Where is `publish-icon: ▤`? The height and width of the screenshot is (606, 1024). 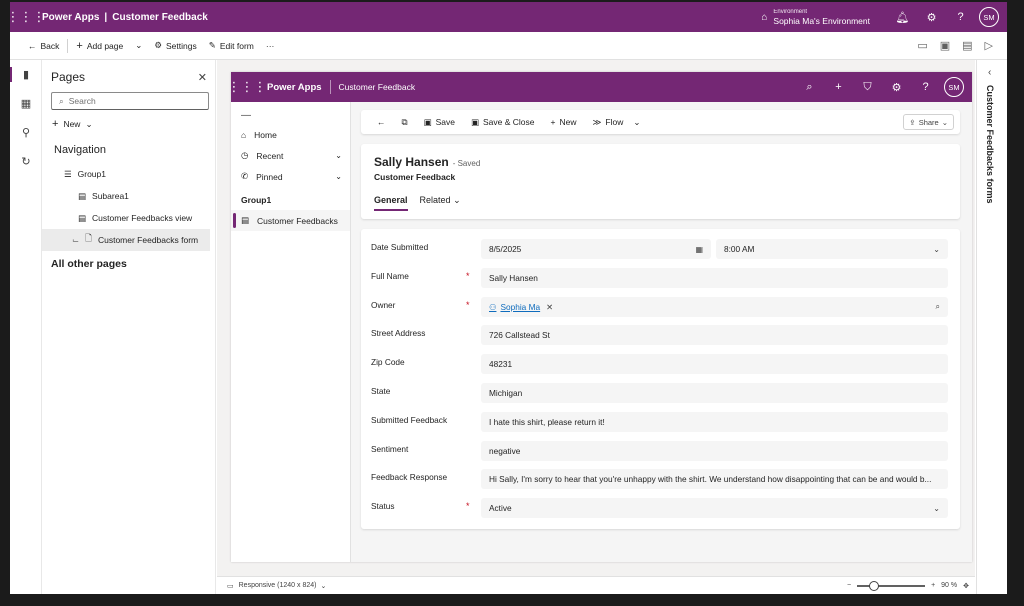
publish-icon: ▤ is located at coordinates (967, 45).